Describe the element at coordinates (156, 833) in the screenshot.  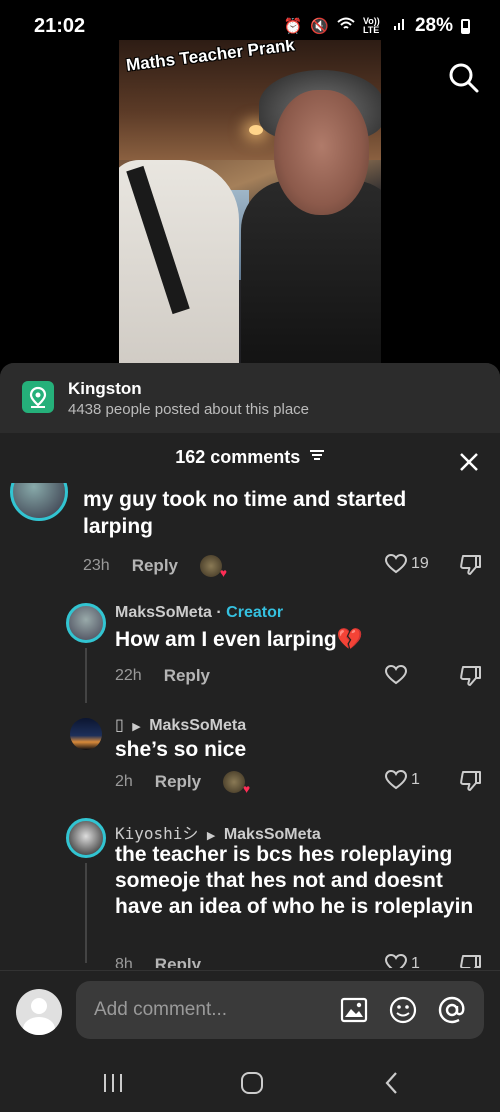
I see `author-name: Kiyoshiシ` at that location.